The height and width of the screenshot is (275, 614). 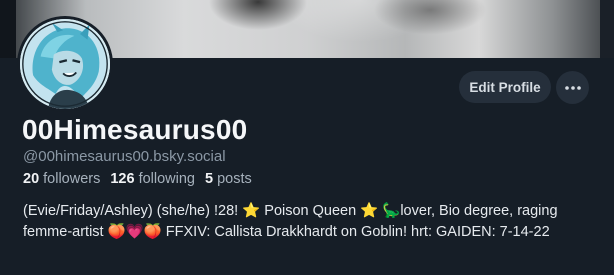 I want to click on ellipsis-icon, so click(x=572, y=87).